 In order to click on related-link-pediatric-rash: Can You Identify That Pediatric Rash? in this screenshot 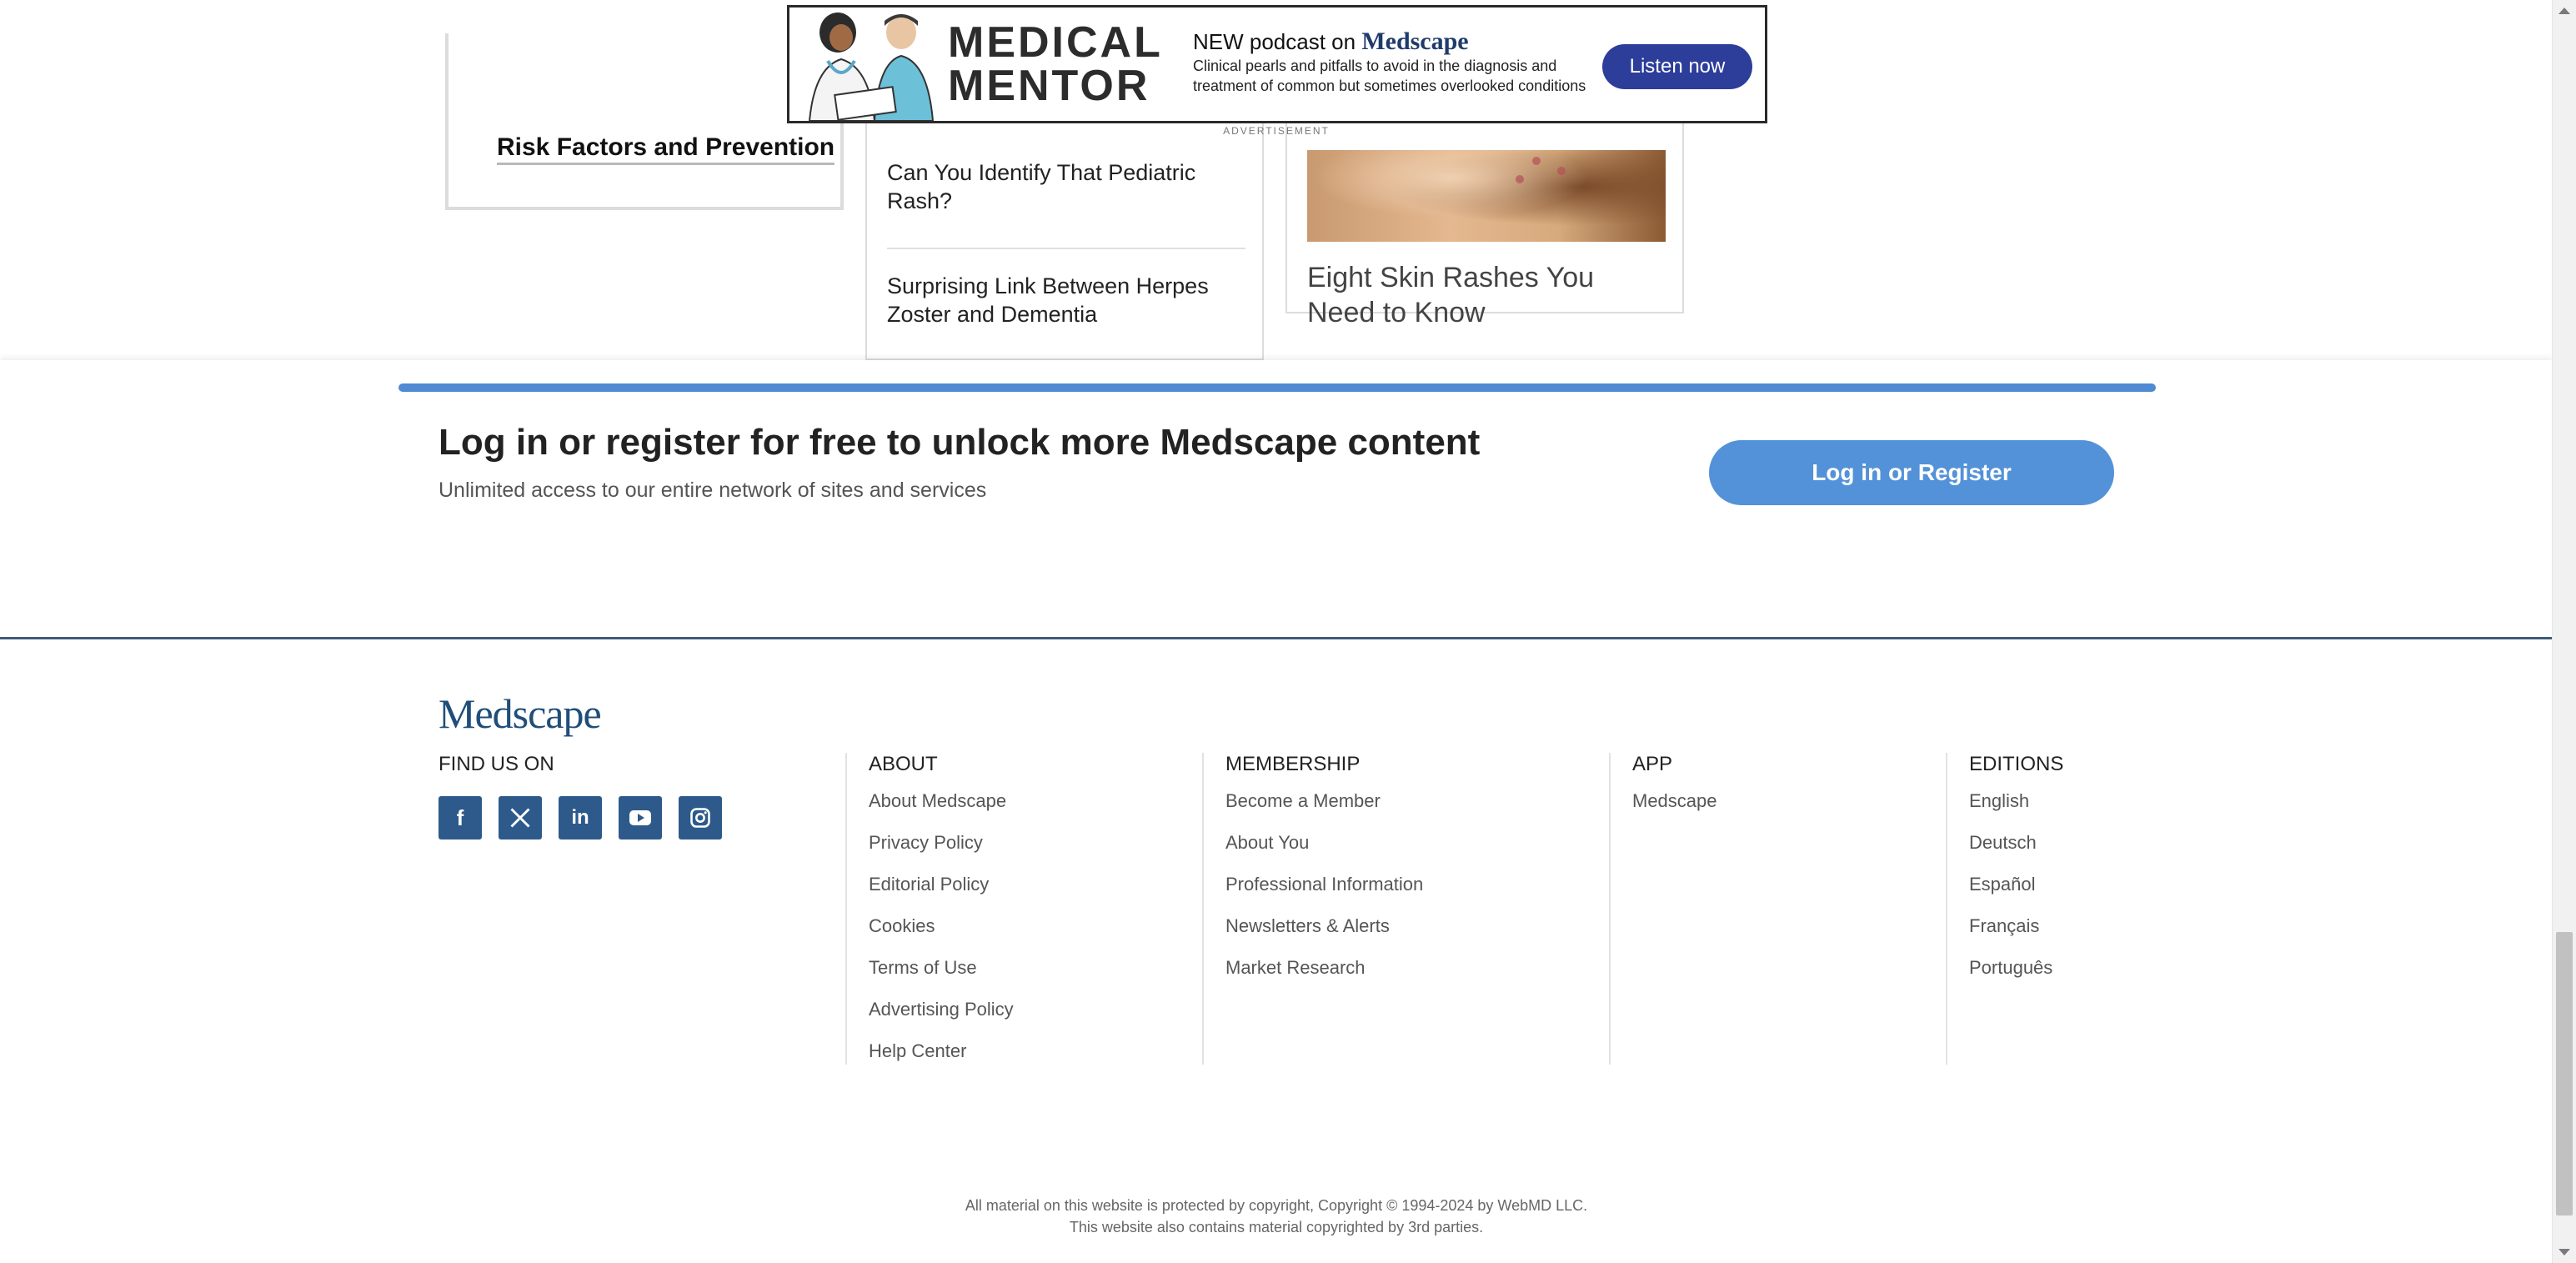, I will do `click(1062, 186)`.